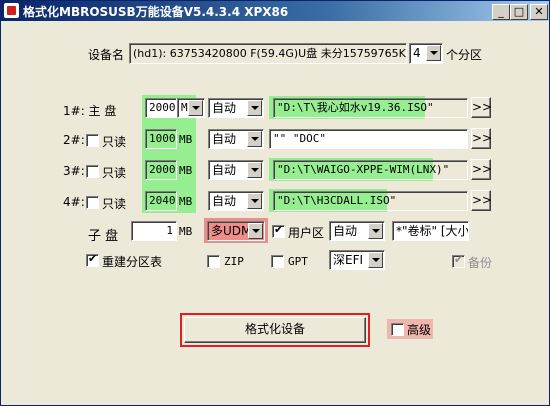 Image resolution: width=550 pixels, height=406 pixels. Describe the element at coordinates (186, 139) in the screenshot. I see `partition-2-unit: MB` at that location.